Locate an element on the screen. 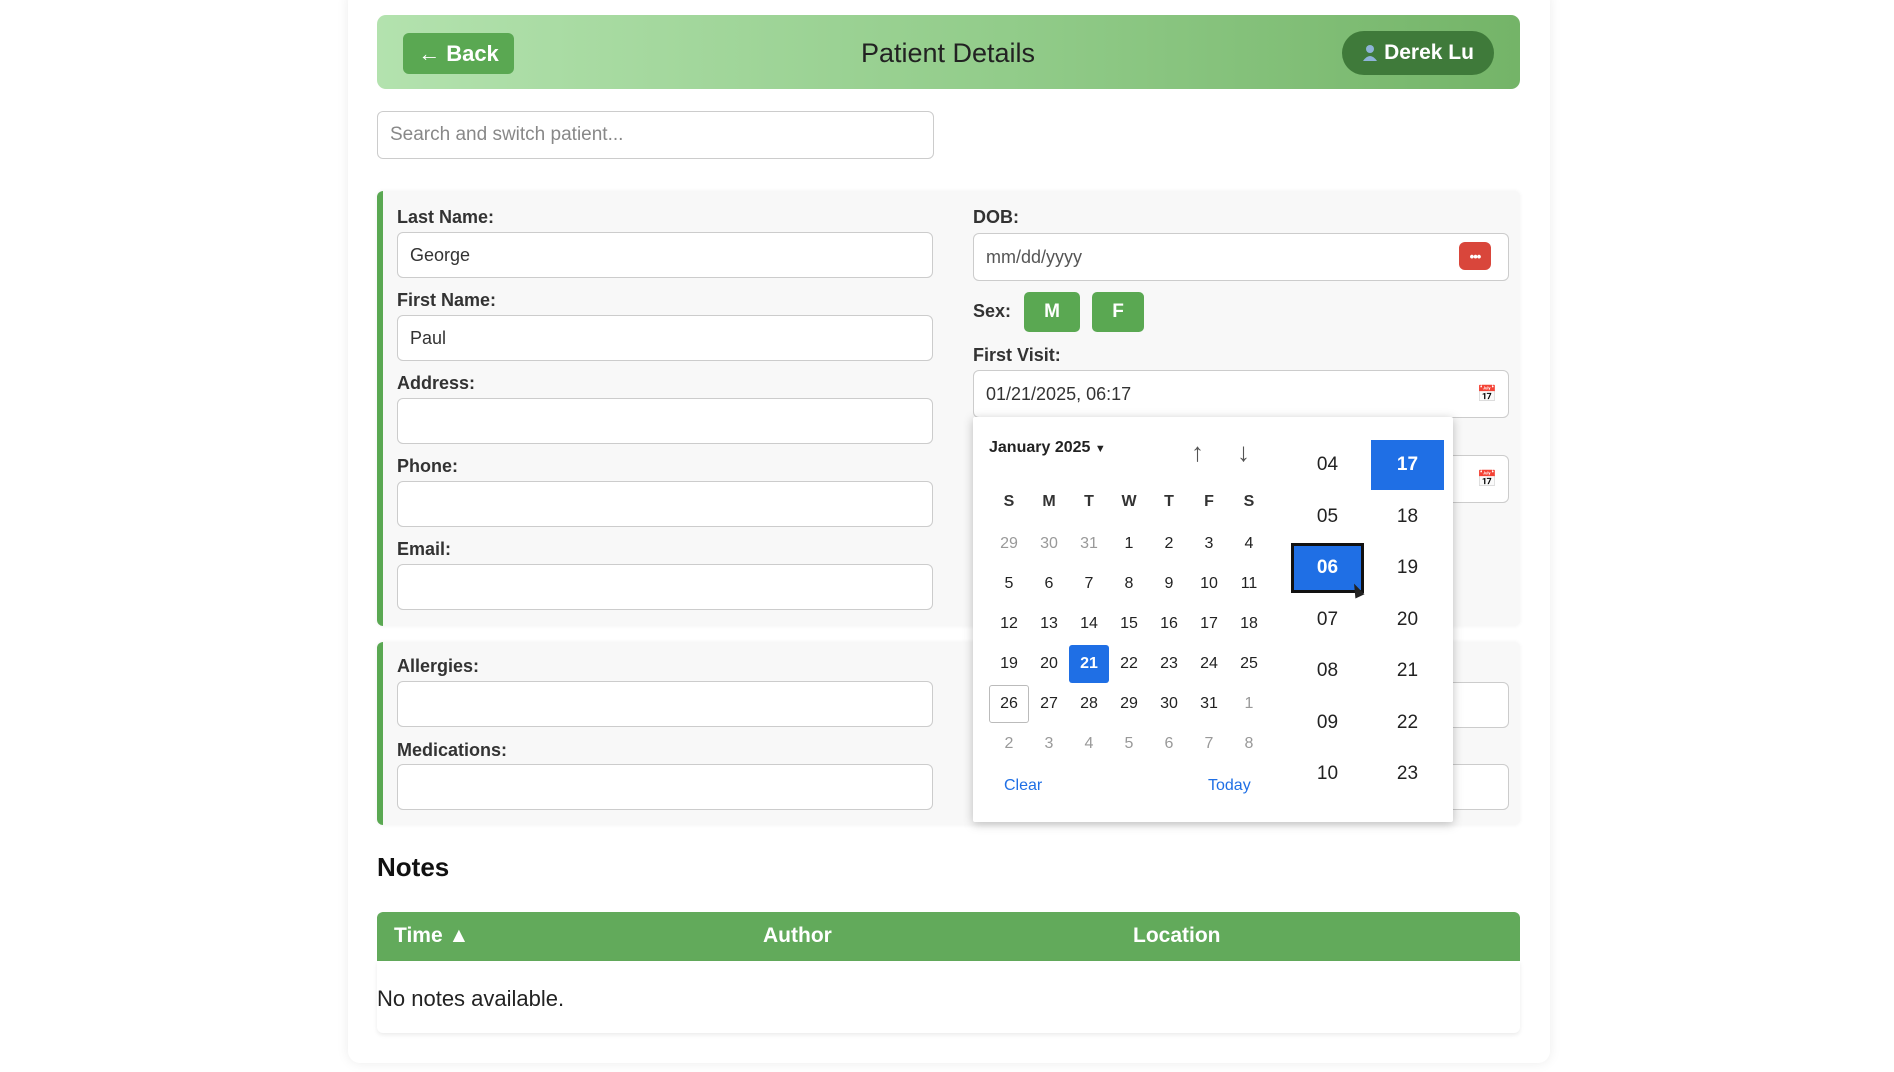 The image size is (1894, 1072). allergies-label: Allergies: is located at coordinates (438, 666).